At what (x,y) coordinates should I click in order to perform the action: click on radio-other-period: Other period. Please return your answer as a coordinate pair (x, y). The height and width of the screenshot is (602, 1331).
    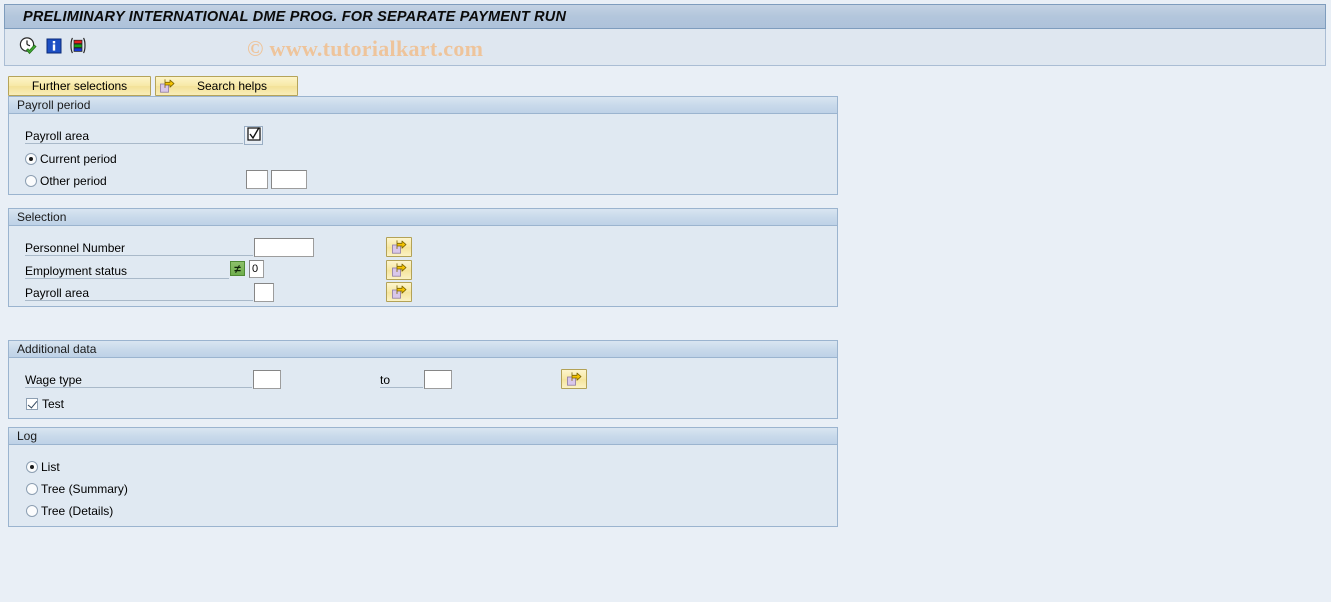
    Looking at the image, I should click on (66, 181).